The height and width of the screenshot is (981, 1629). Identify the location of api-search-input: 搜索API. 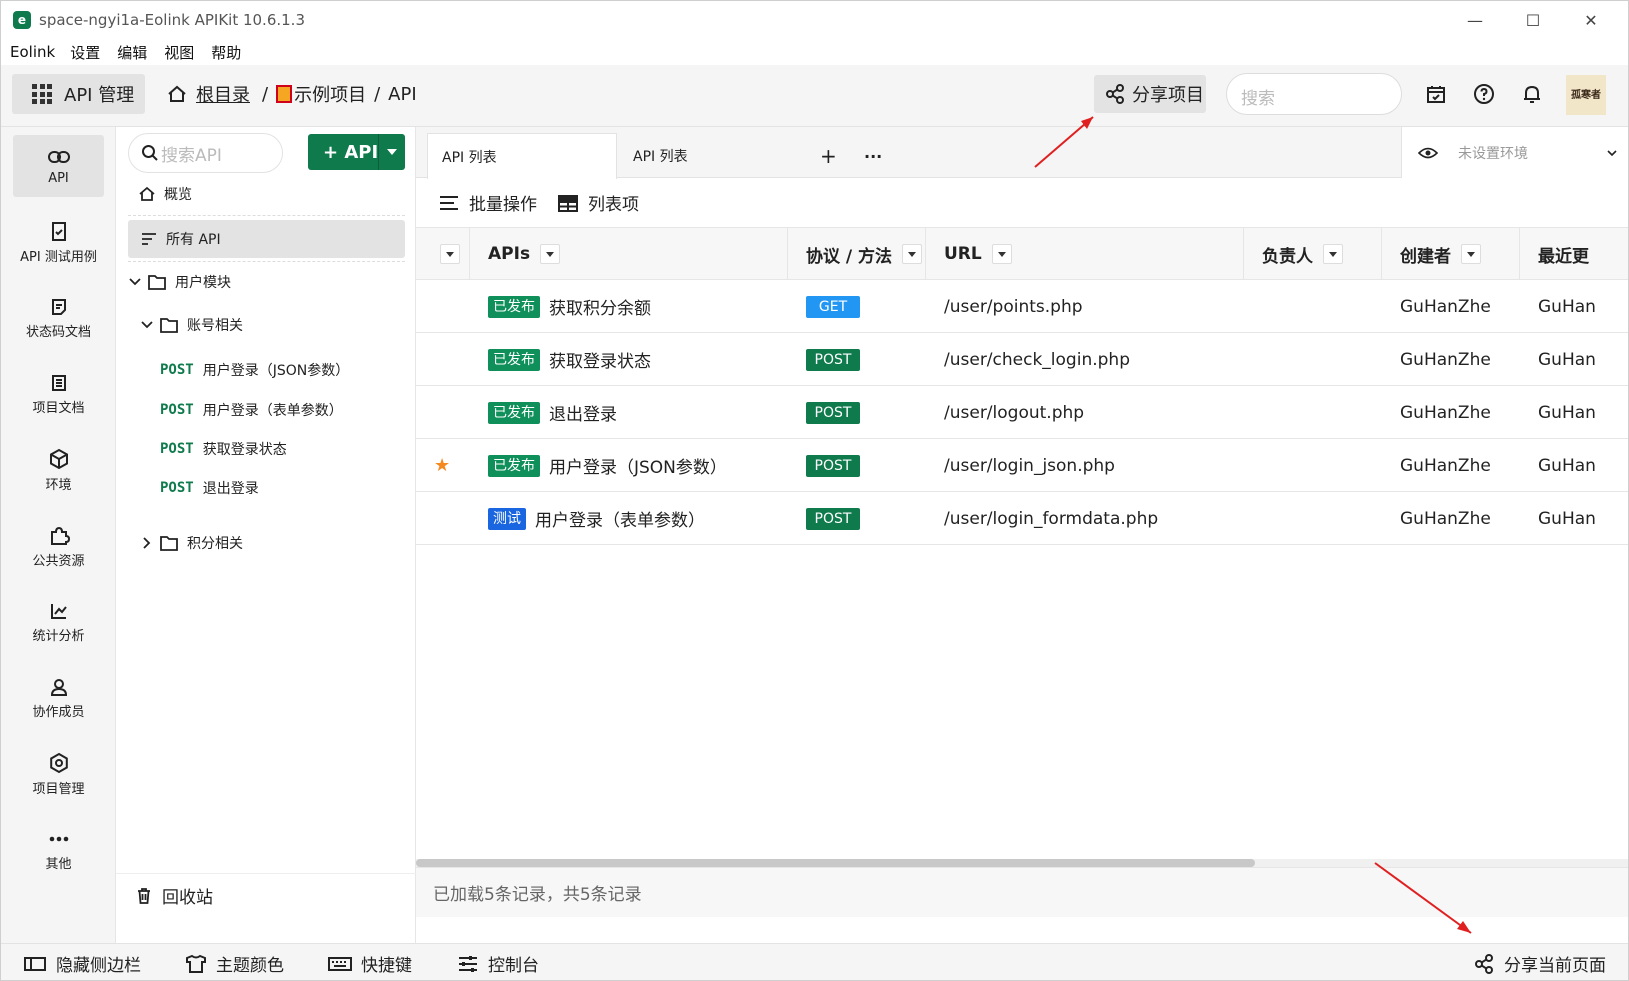
(205, 153).